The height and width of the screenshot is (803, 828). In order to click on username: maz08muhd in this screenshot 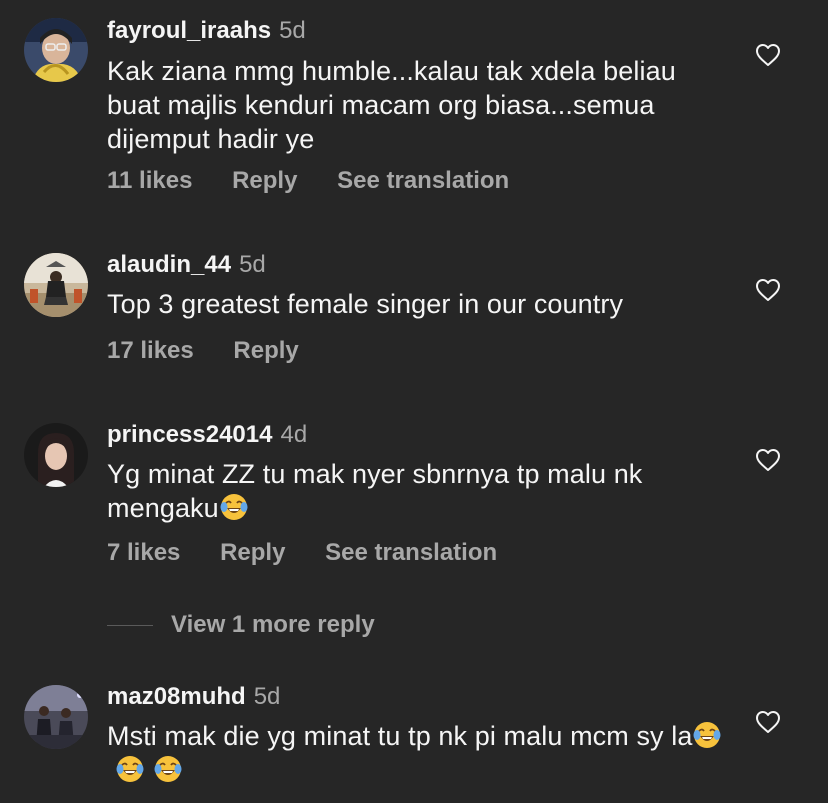, I will do `click(176, 696)`.